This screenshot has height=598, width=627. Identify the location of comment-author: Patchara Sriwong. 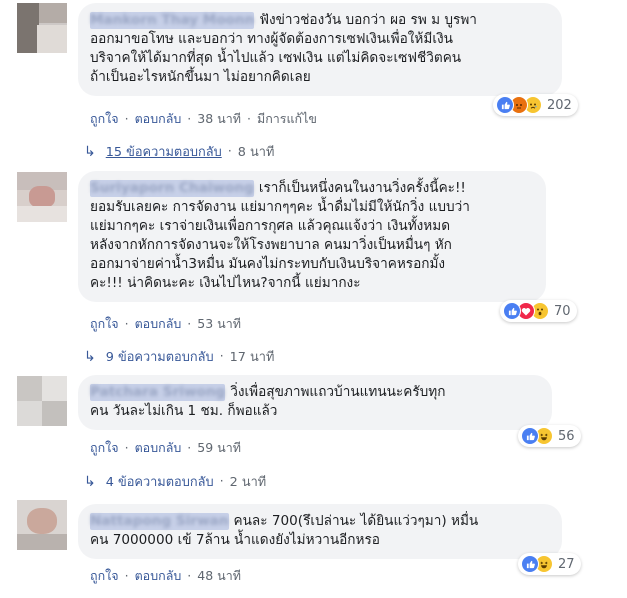
(158, 392).